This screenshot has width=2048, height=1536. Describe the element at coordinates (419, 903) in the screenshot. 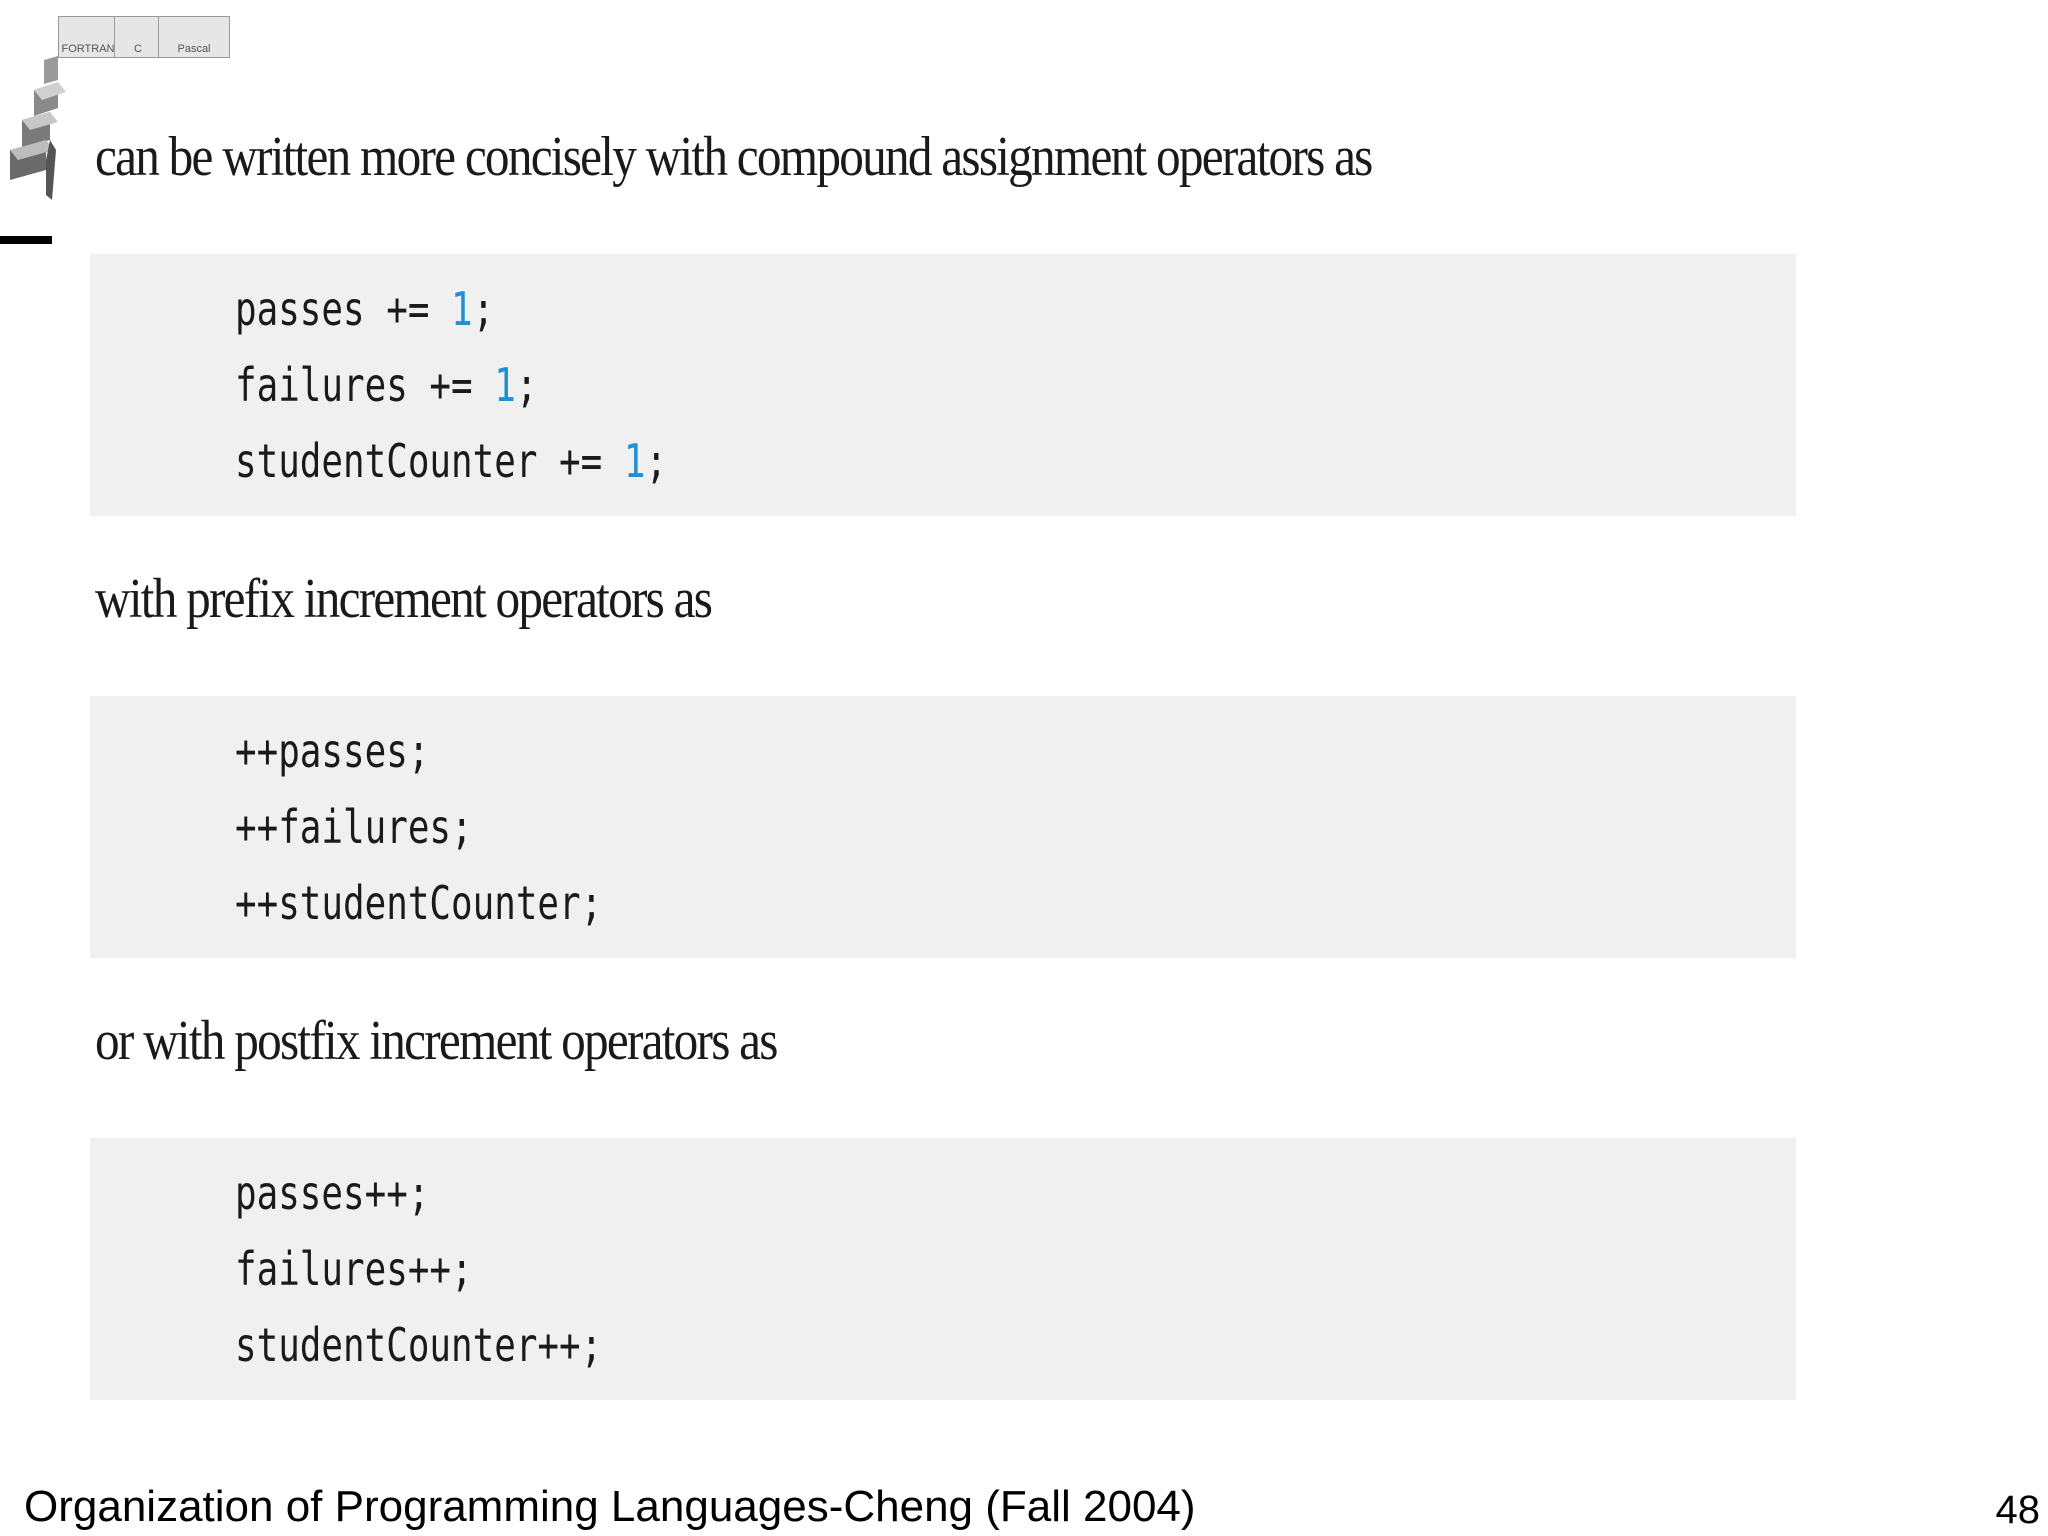

I see `code-line: ++studentCounter;` at that location.